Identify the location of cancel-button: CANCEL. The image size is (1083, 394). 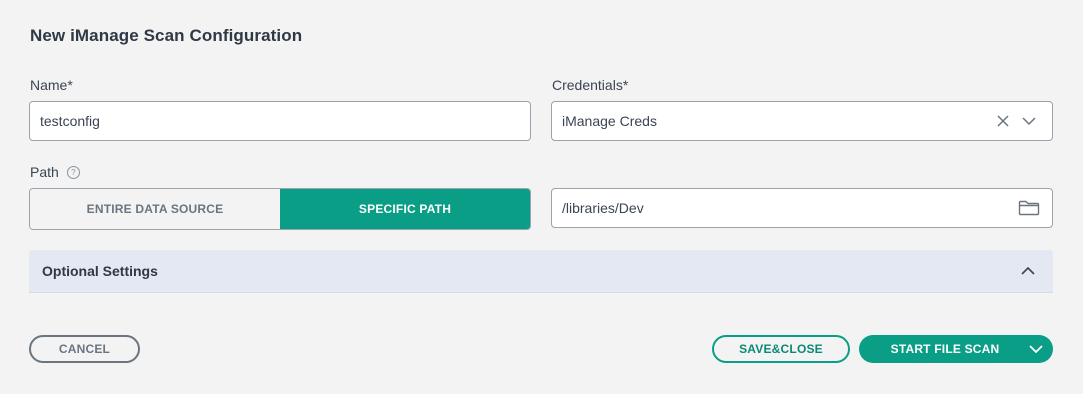
(84, 349).